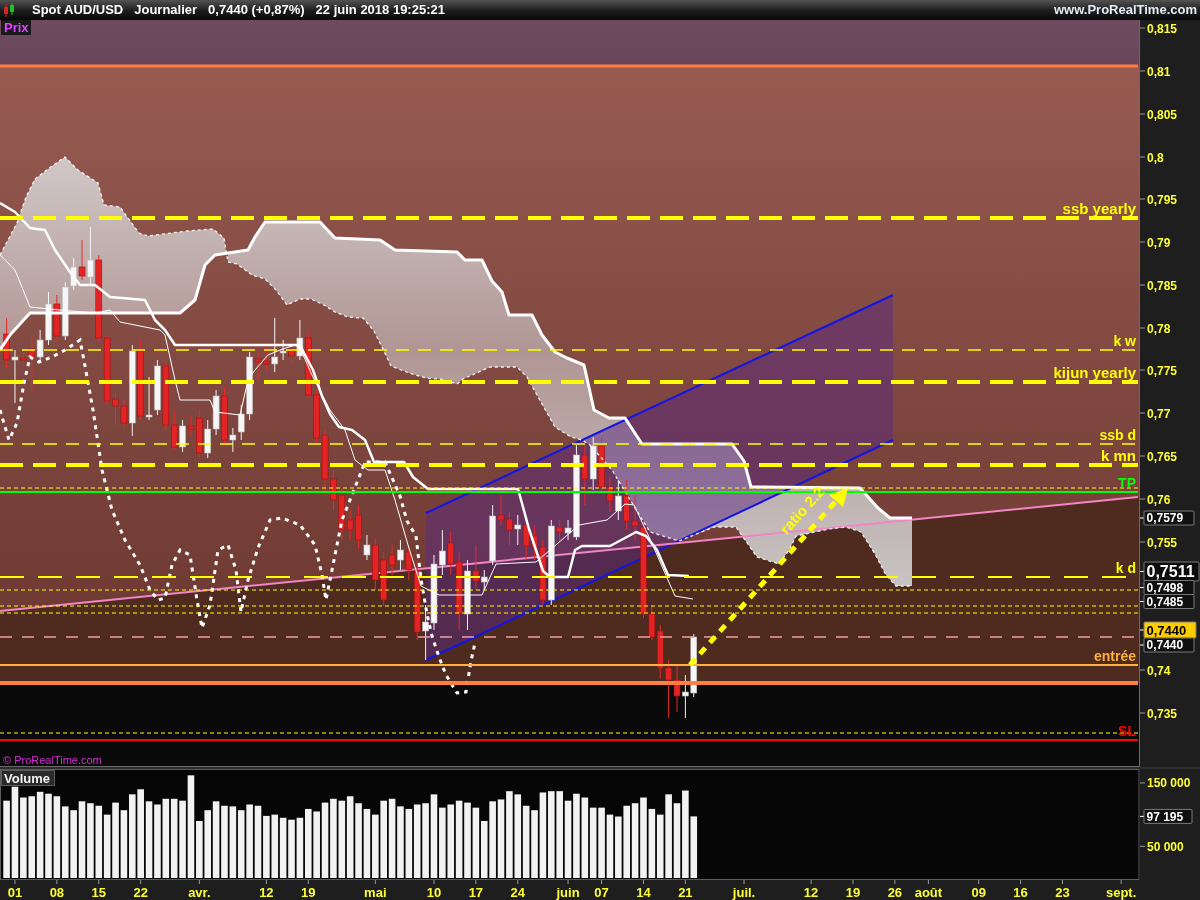 Image resolution: width=1200 pixels, height=900 pixels. I want to click on axis-label: 0,765, so click(1162, 456).